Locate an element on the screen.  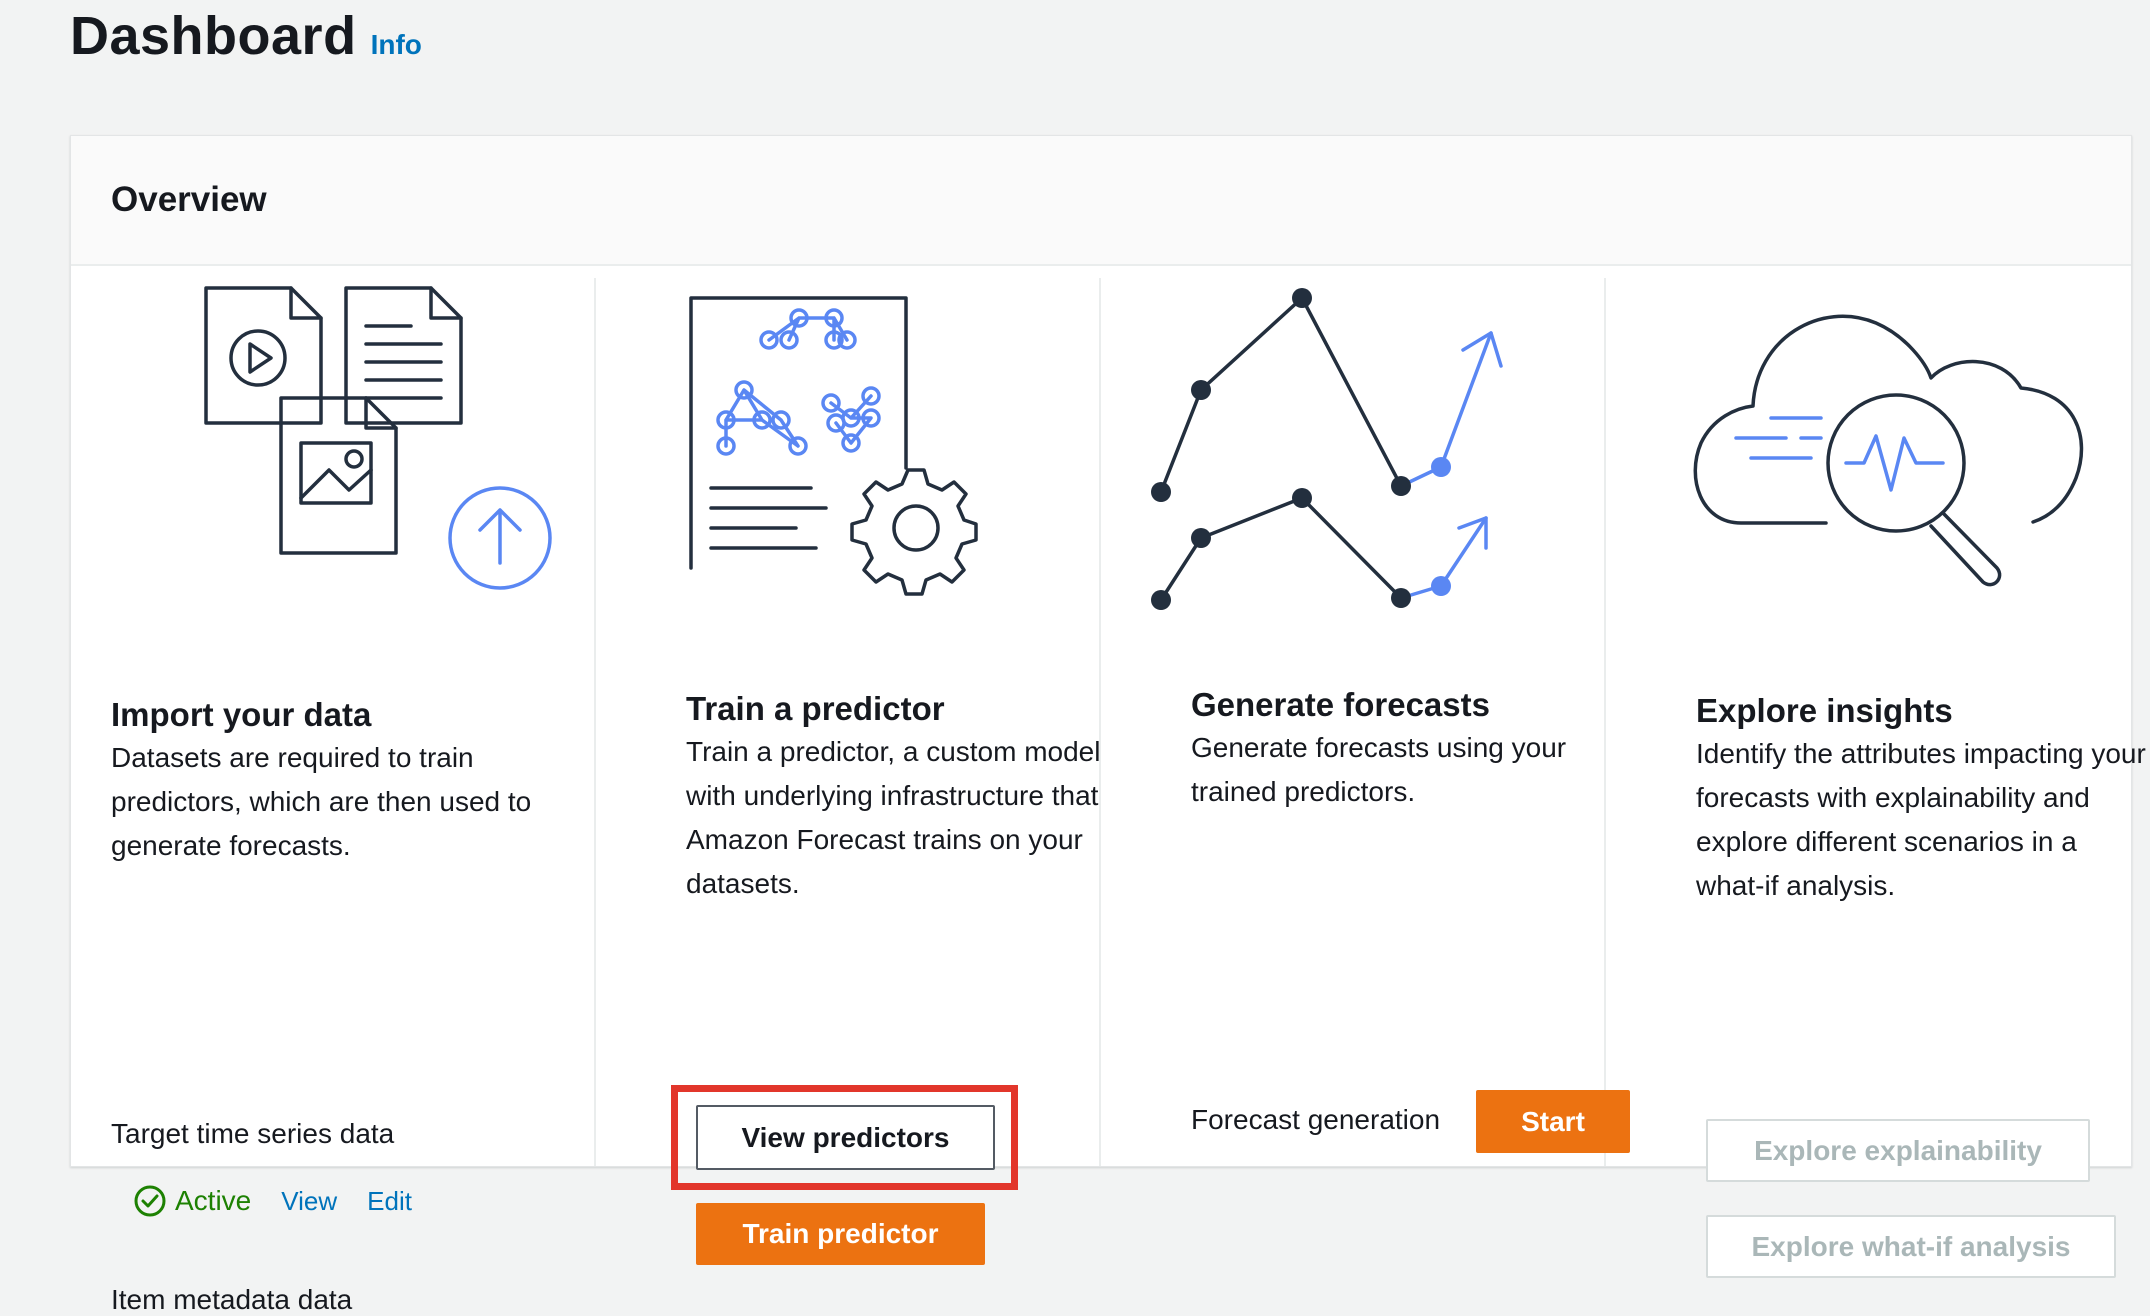
cloud-magnifier-icon is located at coordinates (1891, 458).